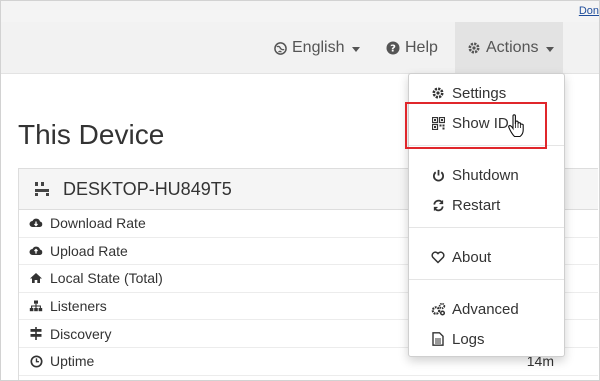  I want to click on donate-link: Don, so click(589, 11).